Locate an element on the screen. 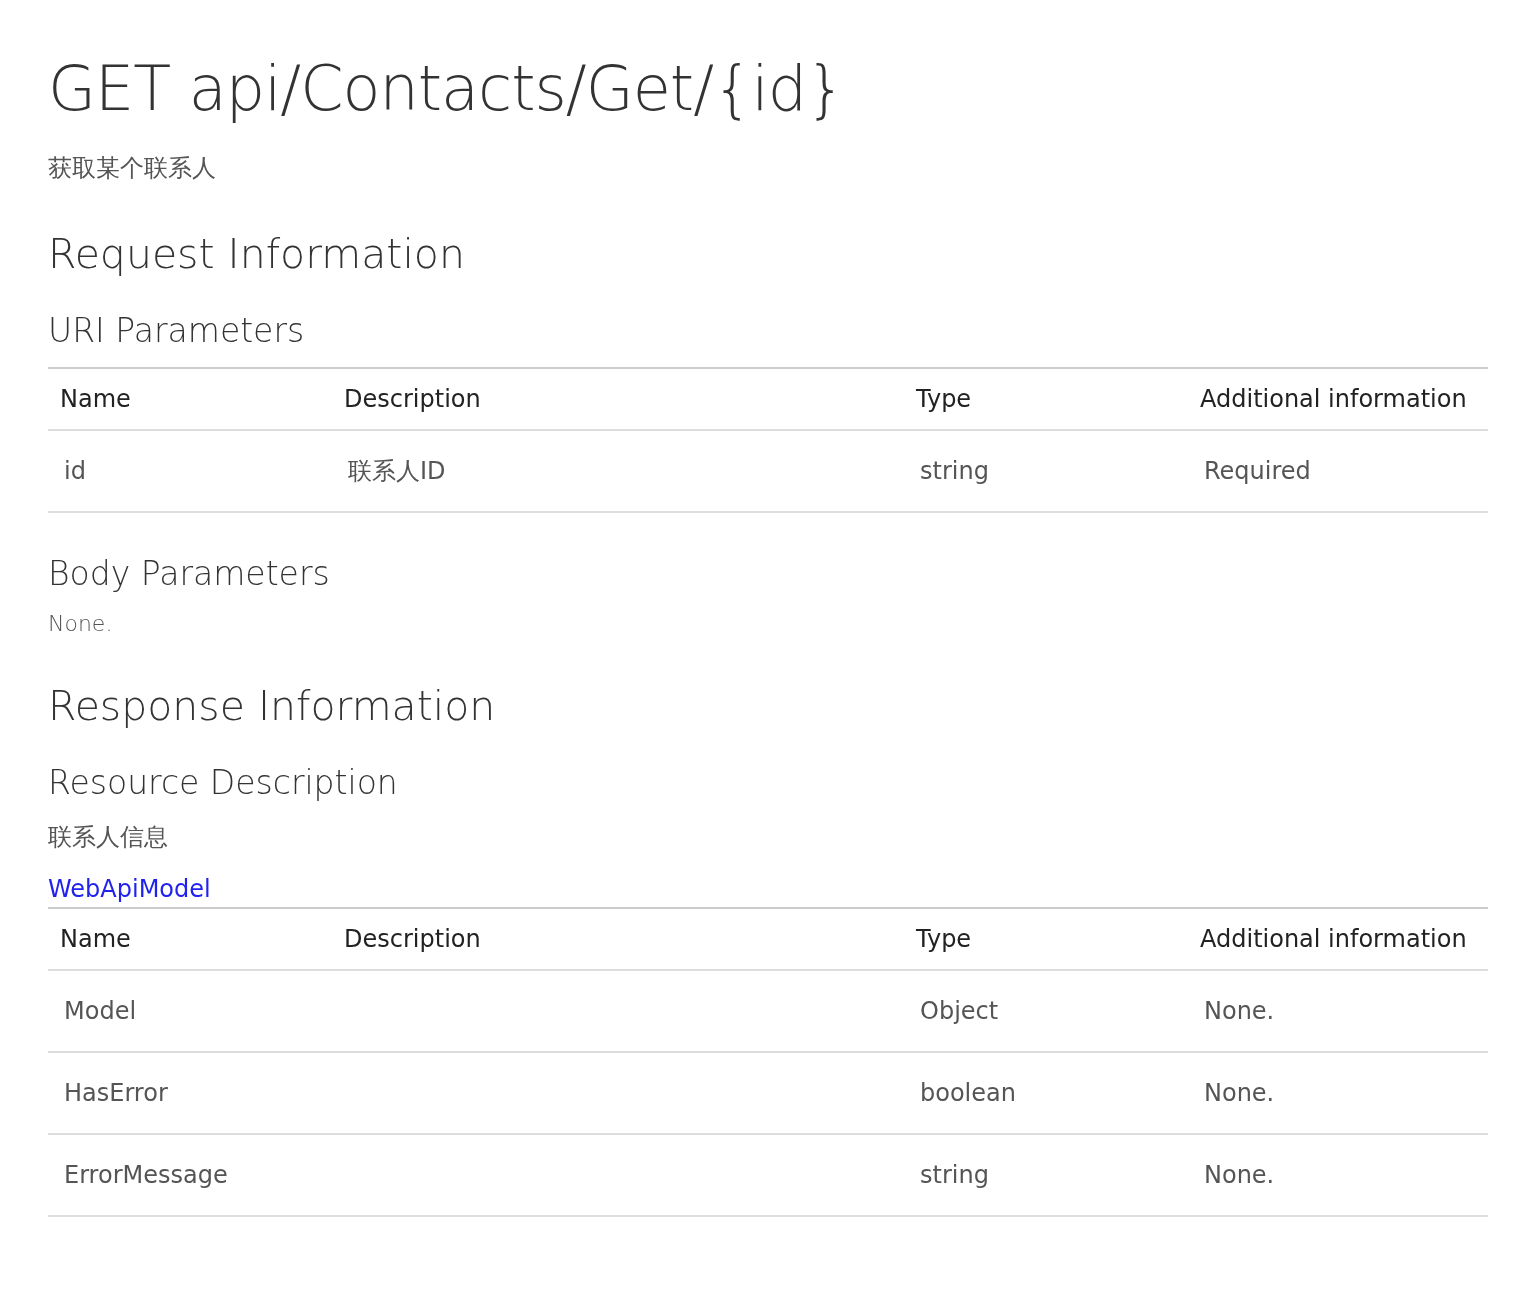 This screenshot has height=1312, width=1531. subsection-heading: URI Parameters is located at coordinates (177, 330).